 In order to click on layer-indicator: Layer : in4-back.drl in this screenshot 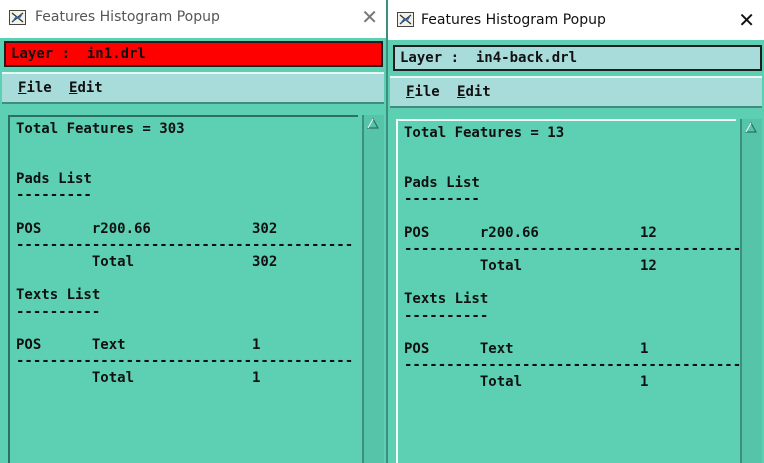, I will do `click(577, 58)`.